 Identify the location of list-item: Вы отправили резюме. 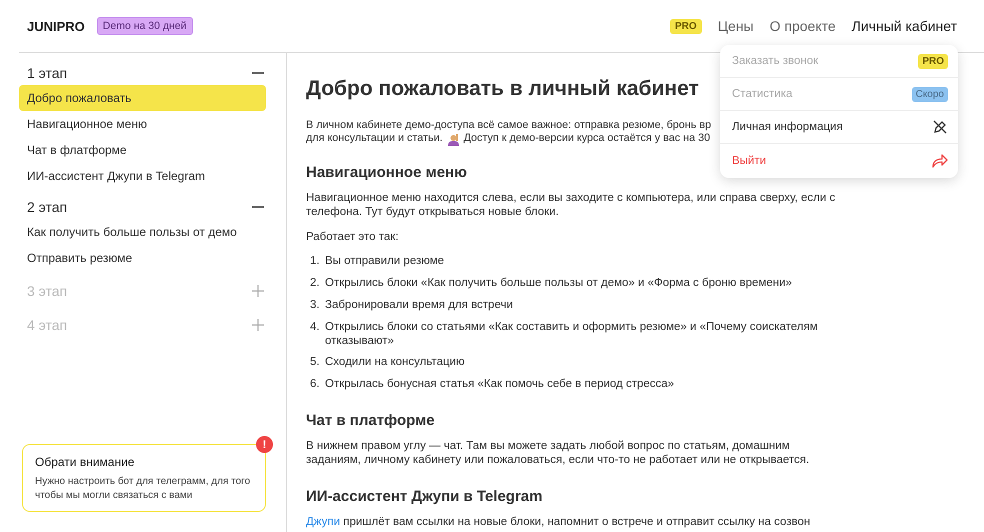
(384, 262).